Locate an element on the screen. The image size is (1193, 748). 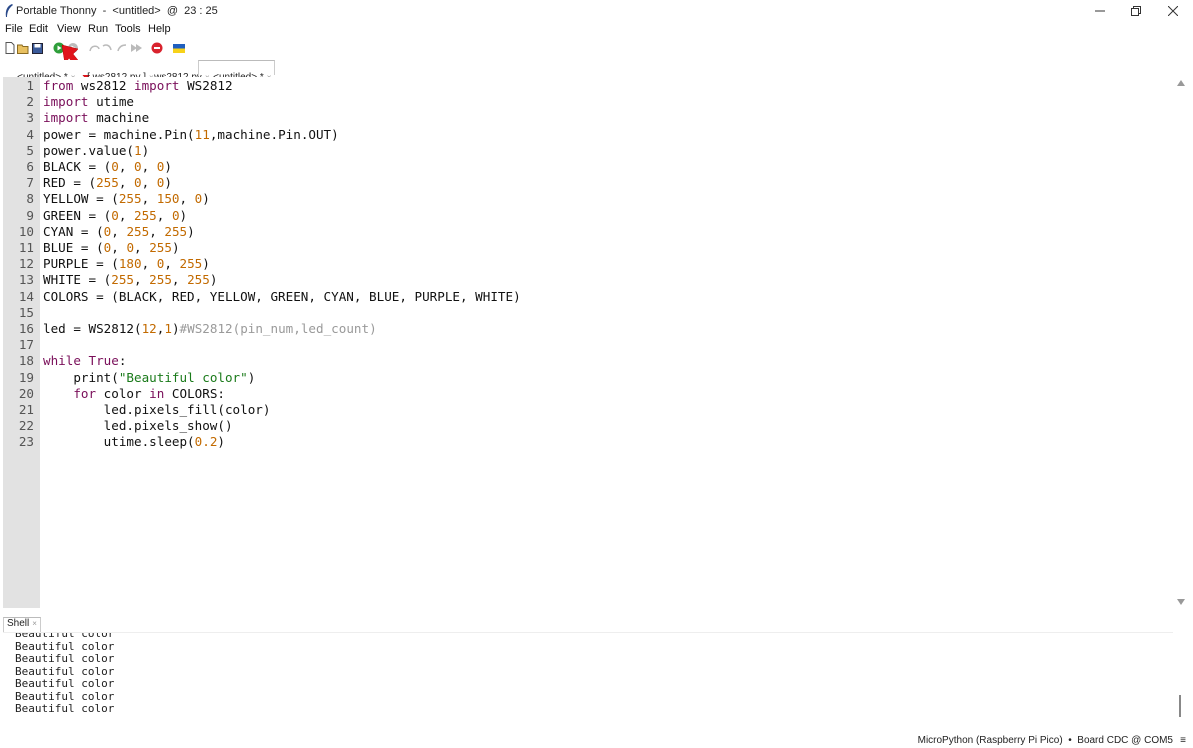
menu-file: File is located at coordinates (14, 29).